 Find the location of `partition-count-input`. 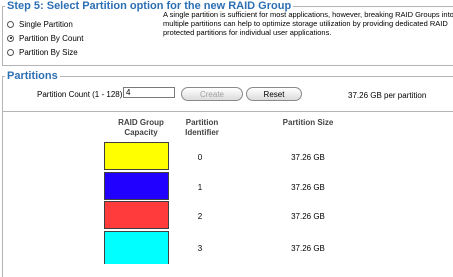

partition-count-input is located at coordinates (149, 92).